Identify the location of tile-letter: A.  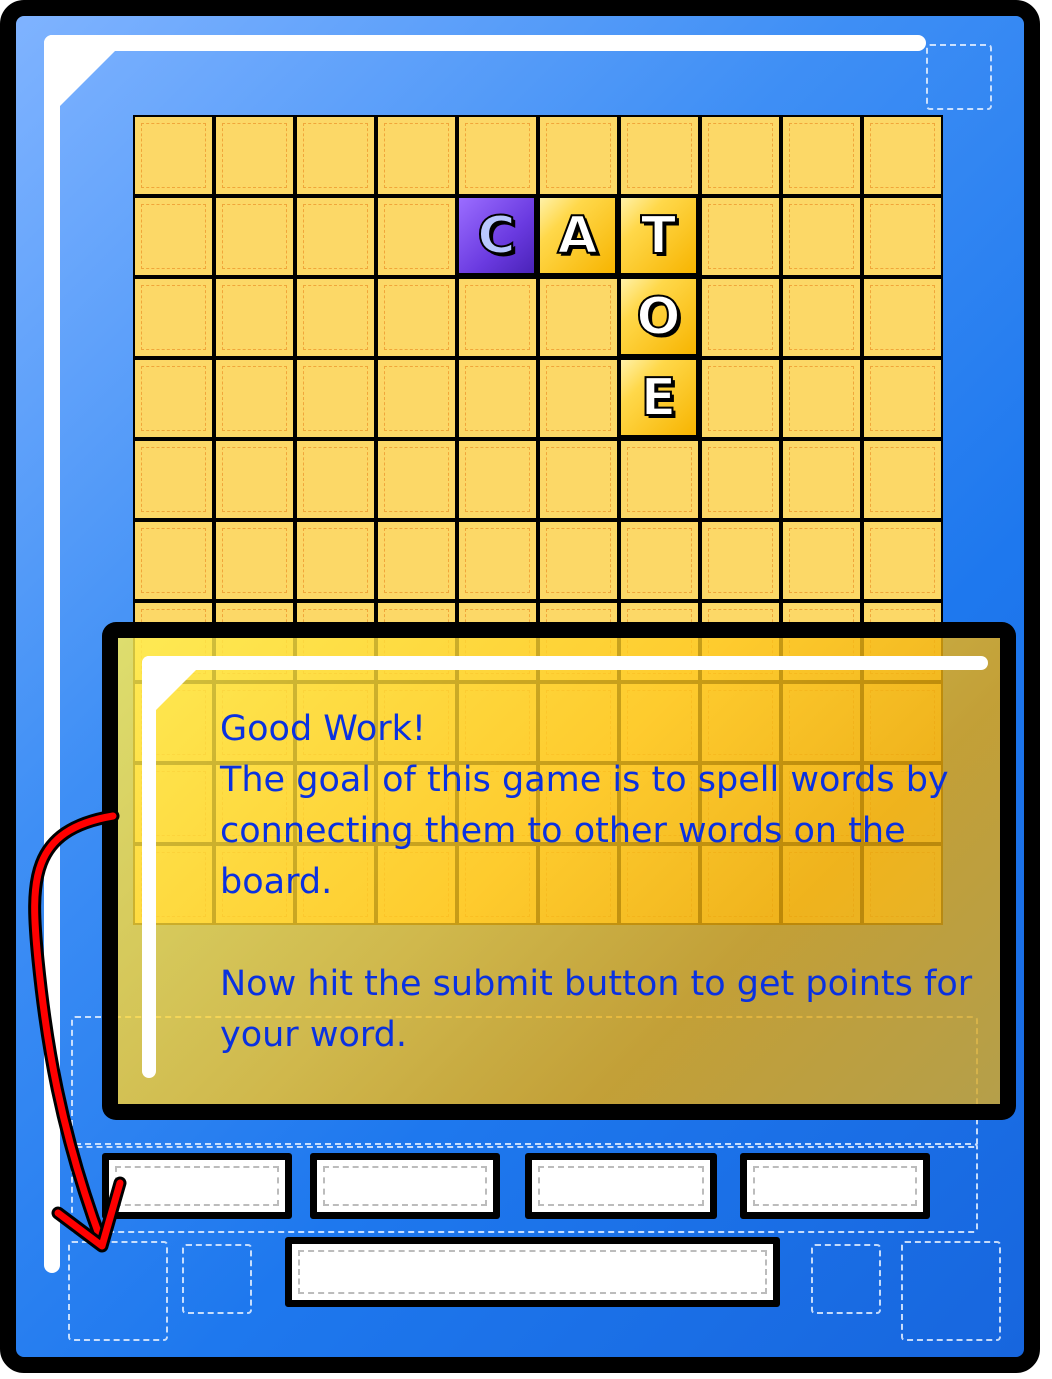
(577, 236).